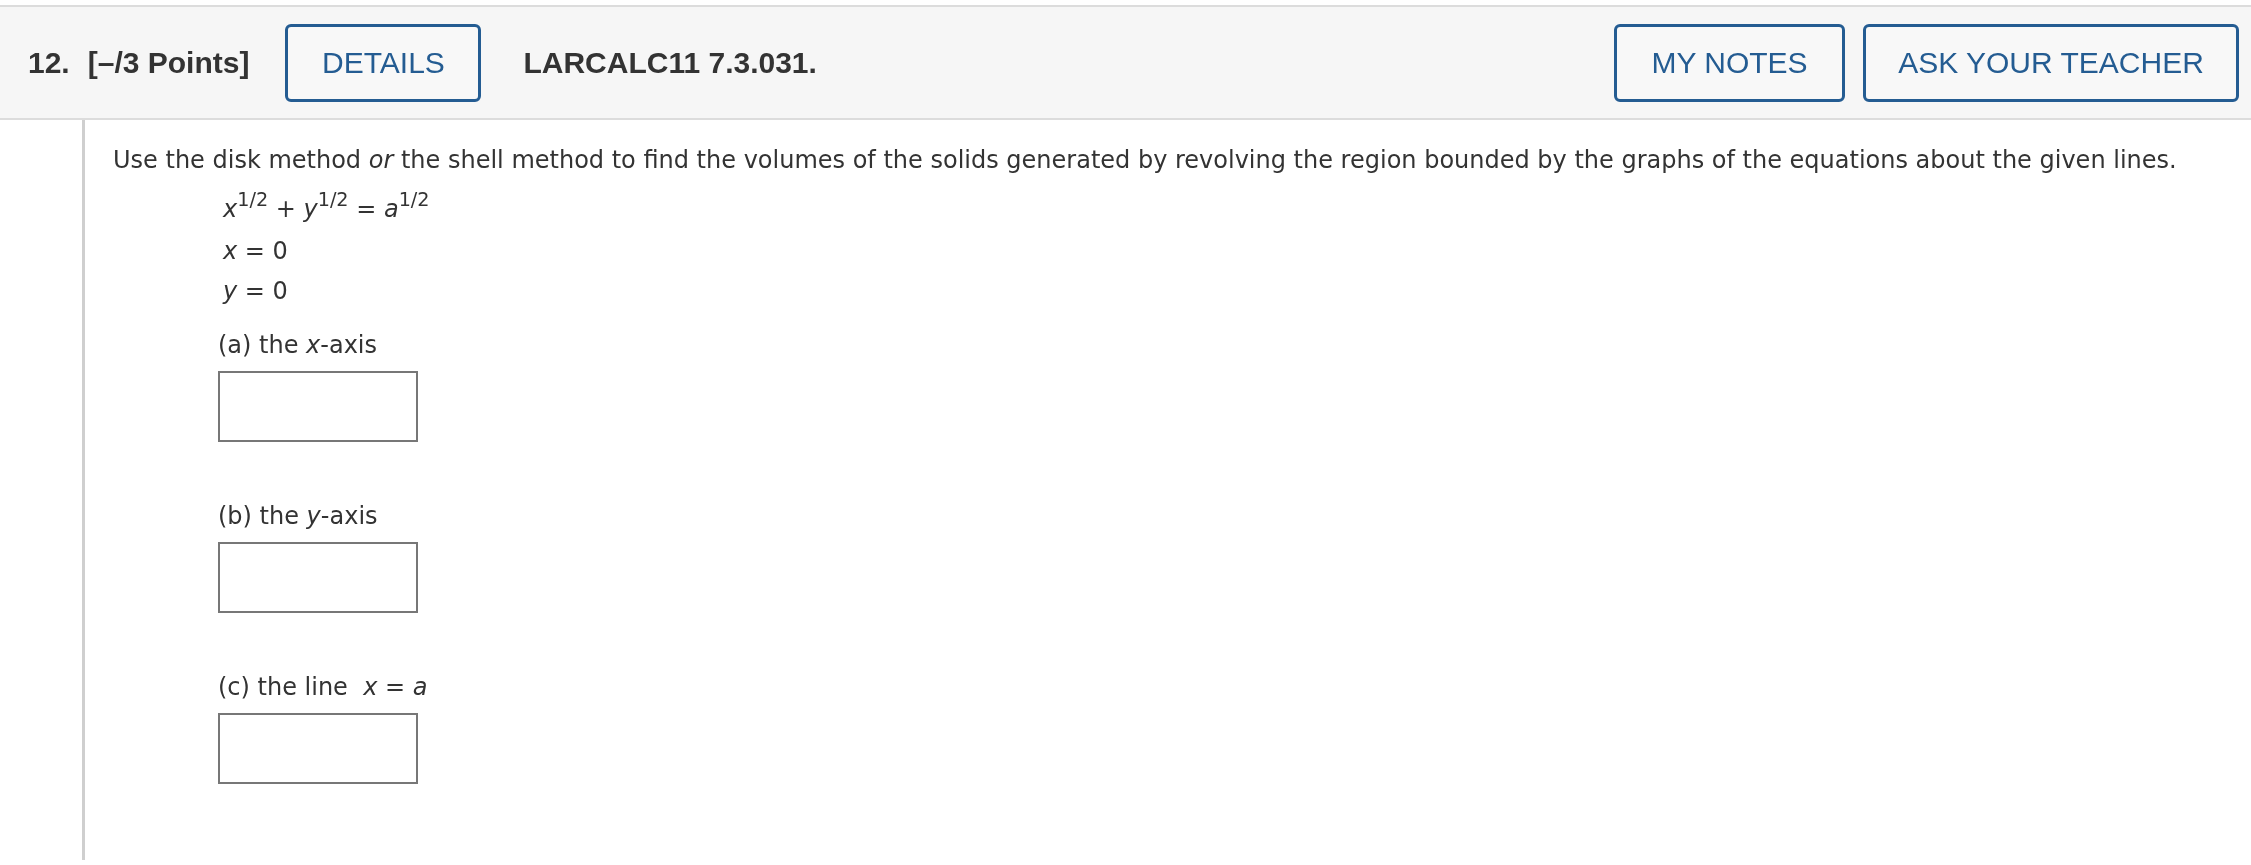 This screenshot has width=2251, height=865. What do you see at coordinates (298, 345) in the screenshot?
I see `part-label: (a) the x-axis` at bounding box center [298, 345].